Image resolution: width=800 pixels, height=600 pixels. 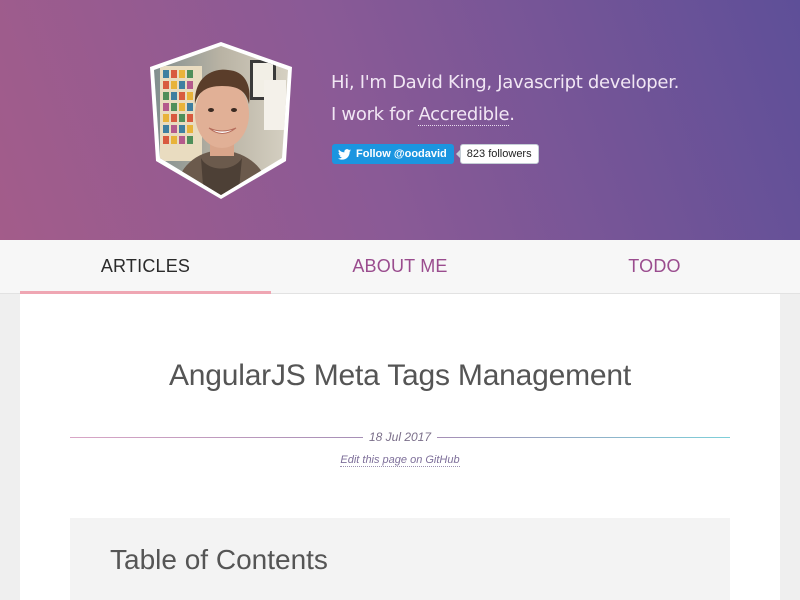 I want to click on toc-title: Table of Contents, so click(x=219, y=559).